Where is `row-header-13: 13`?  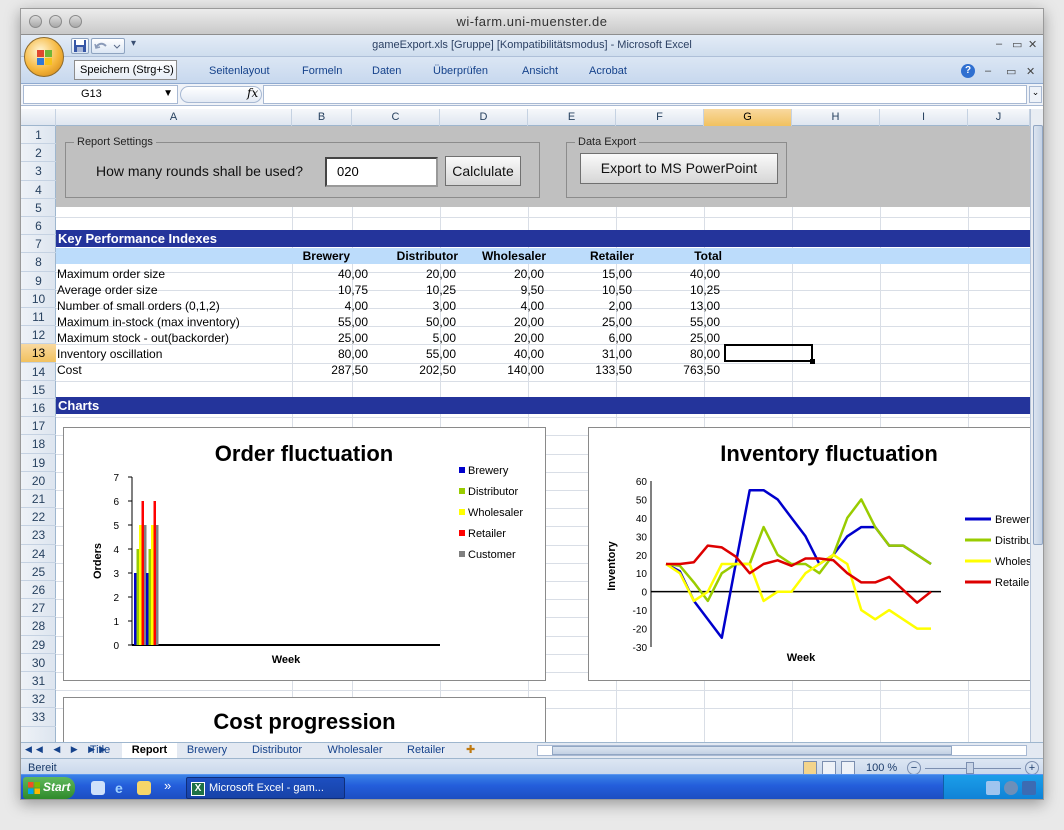
row-header-13: 13 is located at coordinates (38, 353).